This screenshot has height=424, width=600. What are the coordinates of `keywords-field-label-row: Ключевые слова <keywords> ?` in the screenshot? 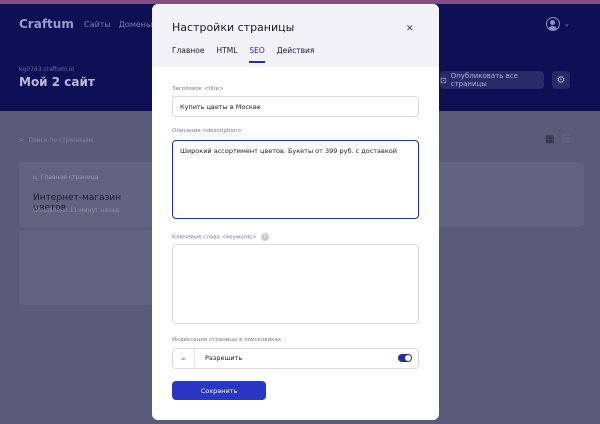 It's located at (220, 237).